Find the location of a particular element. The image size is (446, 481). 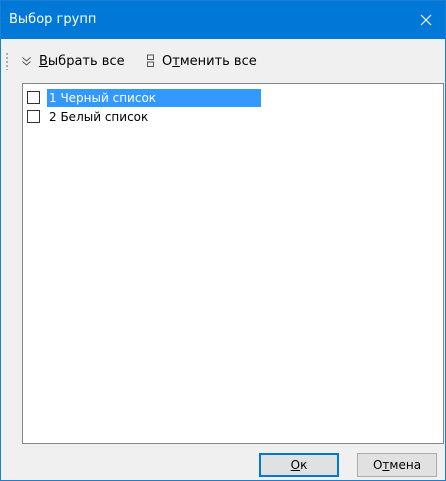

toolbar-grip is located at coordinates (7, 61).